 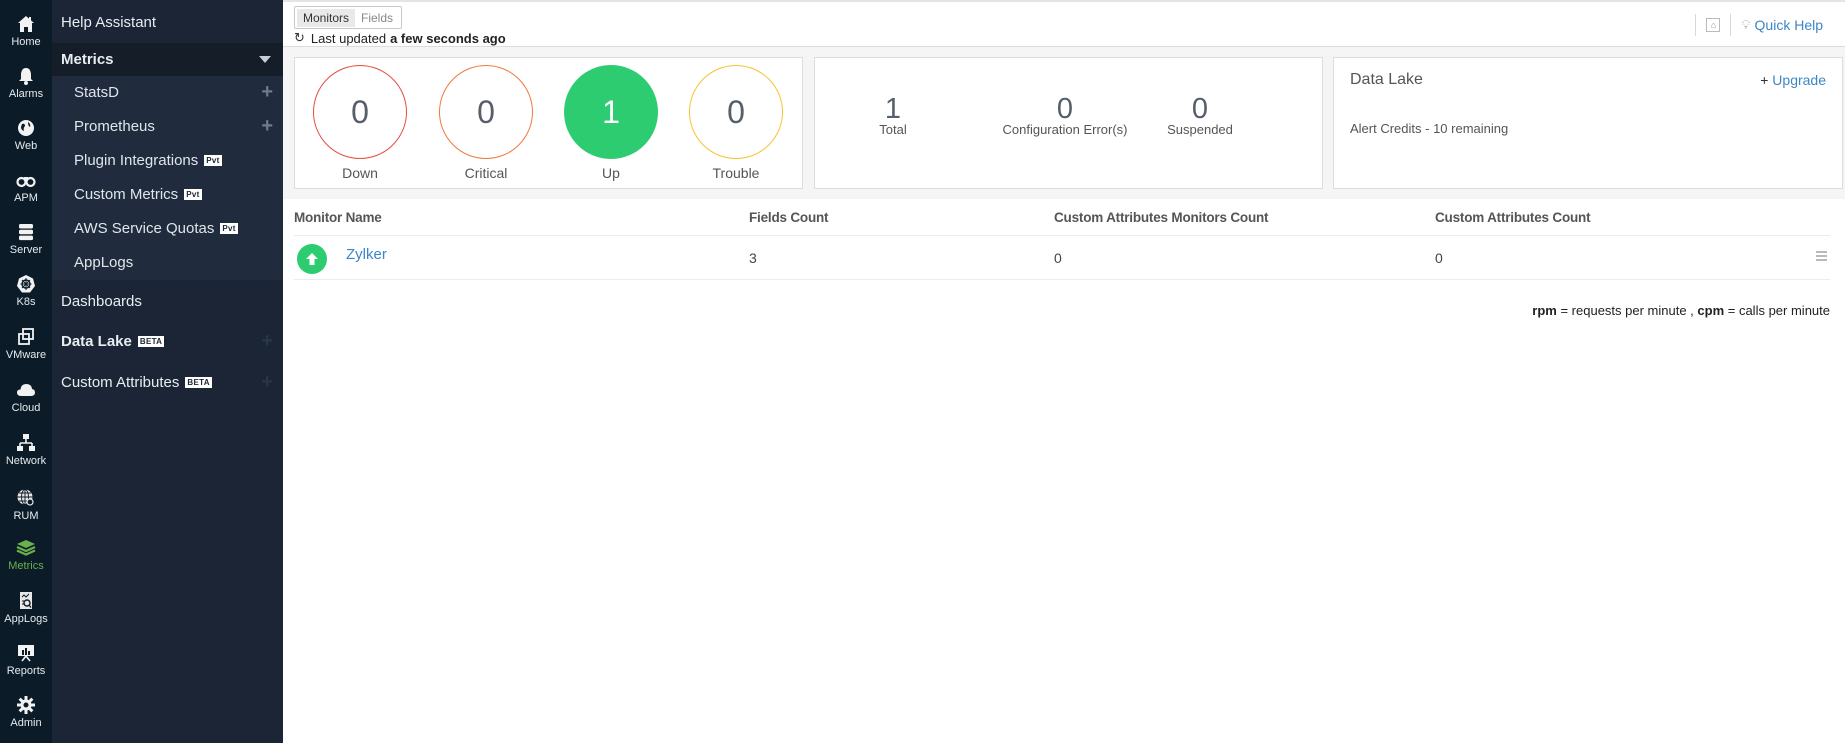 What do you see at coordinates (265, 59) in the screenshot?
I see `caret-down-icon` at bounding box center [265, 59].